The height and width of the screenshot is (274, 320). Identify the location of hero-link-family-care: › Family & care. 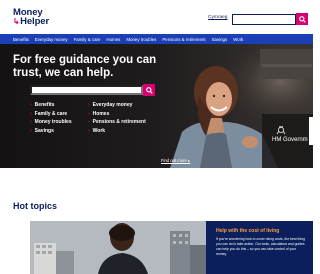
(59, 114).